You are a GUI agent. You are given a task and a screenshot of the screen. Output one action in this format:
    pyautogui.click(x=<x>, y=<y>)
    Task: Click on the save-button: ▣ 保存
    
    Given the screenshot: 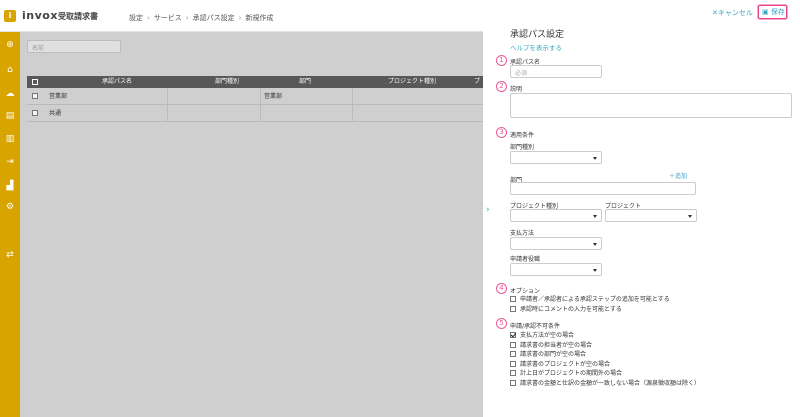 What is the action you would take?
    pyautogui.click(x=772, y=12)
    